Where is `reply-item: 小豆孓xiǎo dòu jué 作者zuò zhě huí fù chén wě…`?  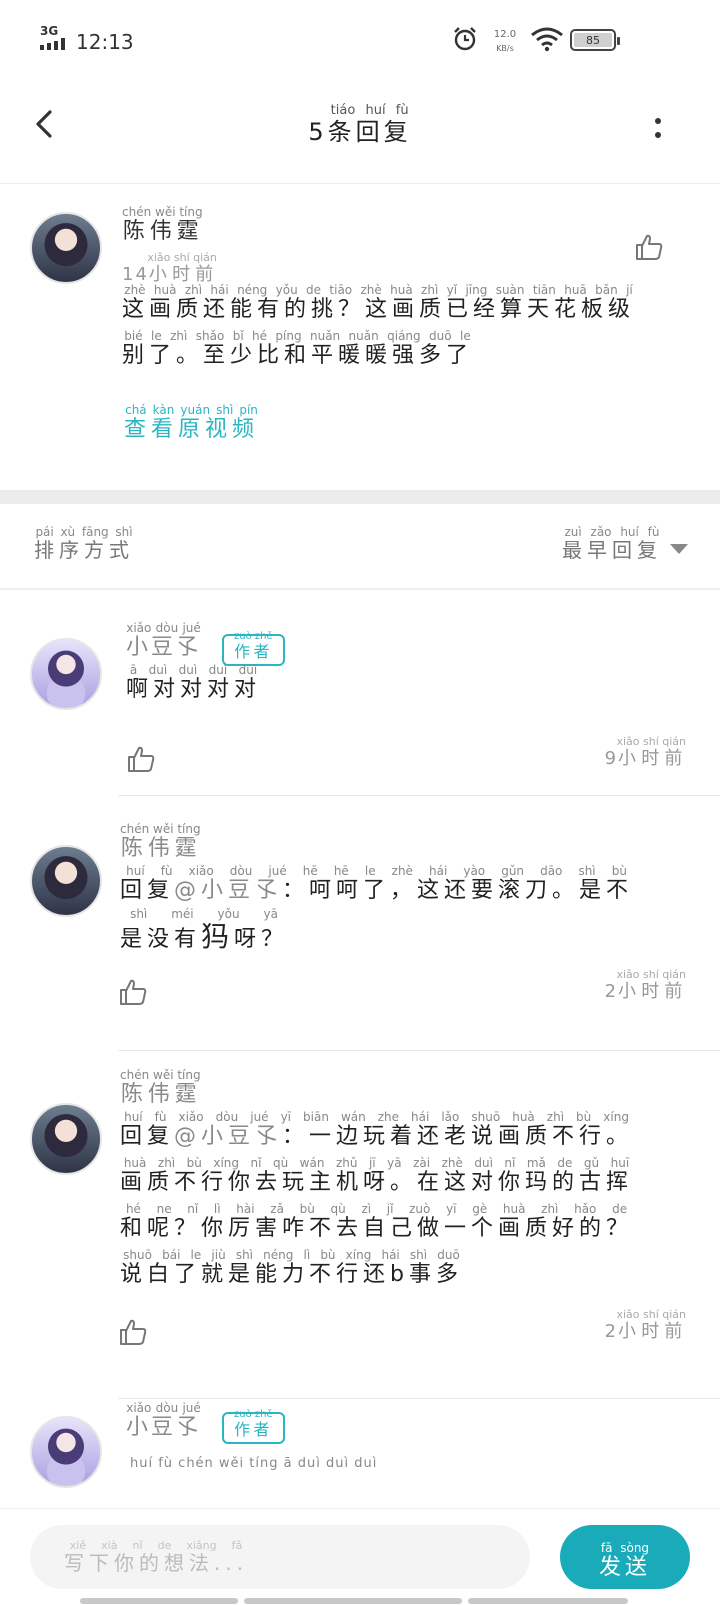
reply-item: 小豆孓xiǎo dòu jué 作者zuò zhě huí fù chén wě… is located at coordinates (360, 1454).